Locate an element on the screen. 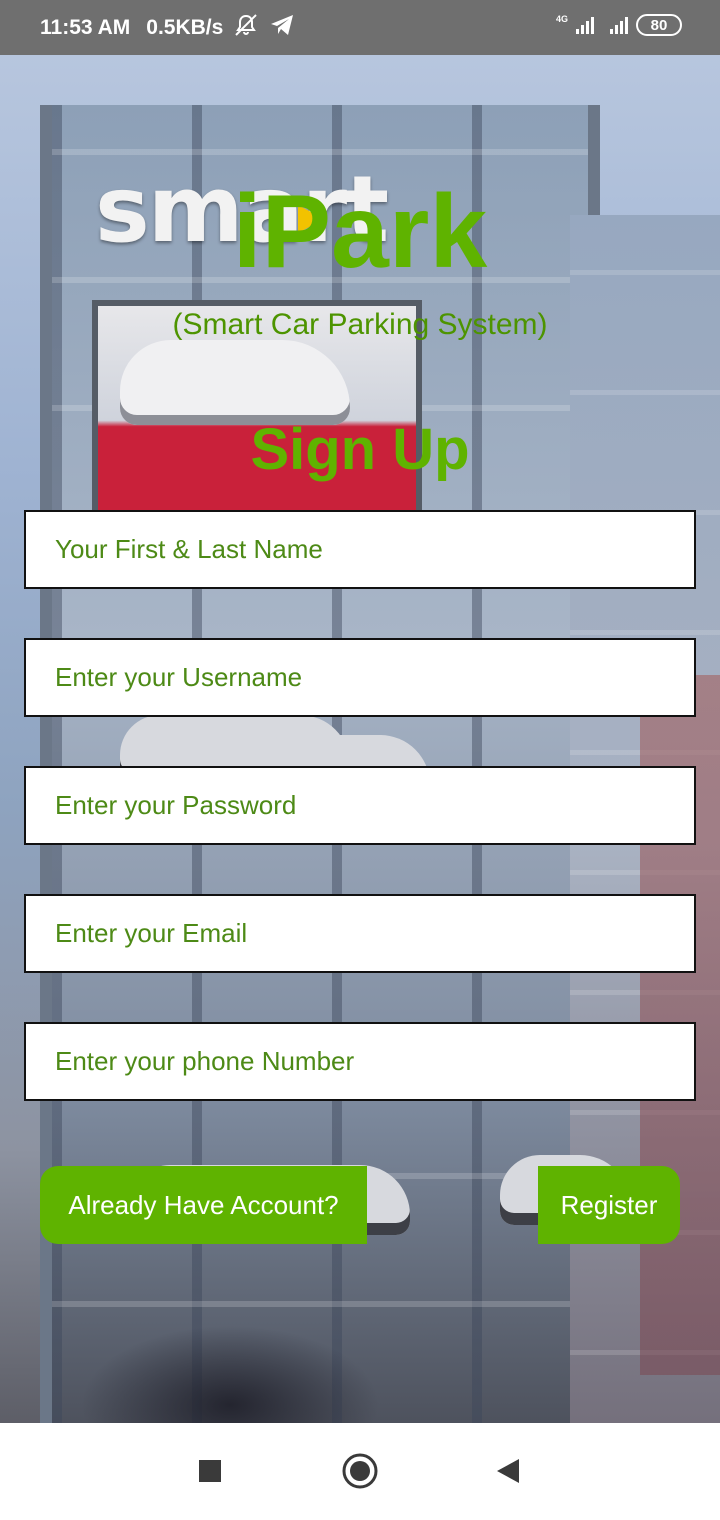 The image size is (720, 1520). email-field is located at coordinates (374, 933).